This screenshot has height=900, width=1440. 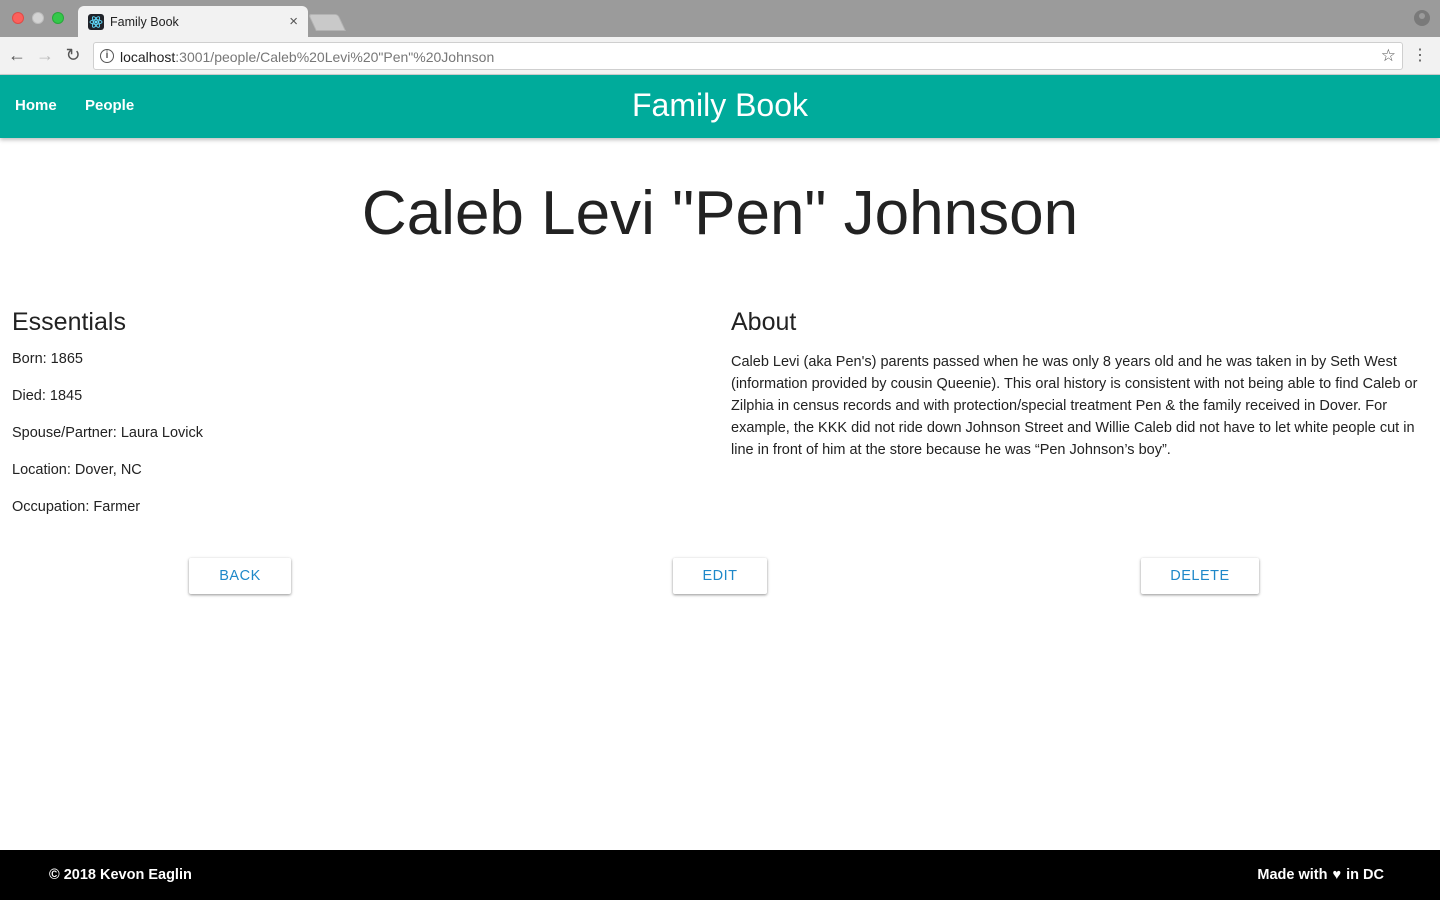 I want to click on window-minimize-button, so click(x=38, y=18).